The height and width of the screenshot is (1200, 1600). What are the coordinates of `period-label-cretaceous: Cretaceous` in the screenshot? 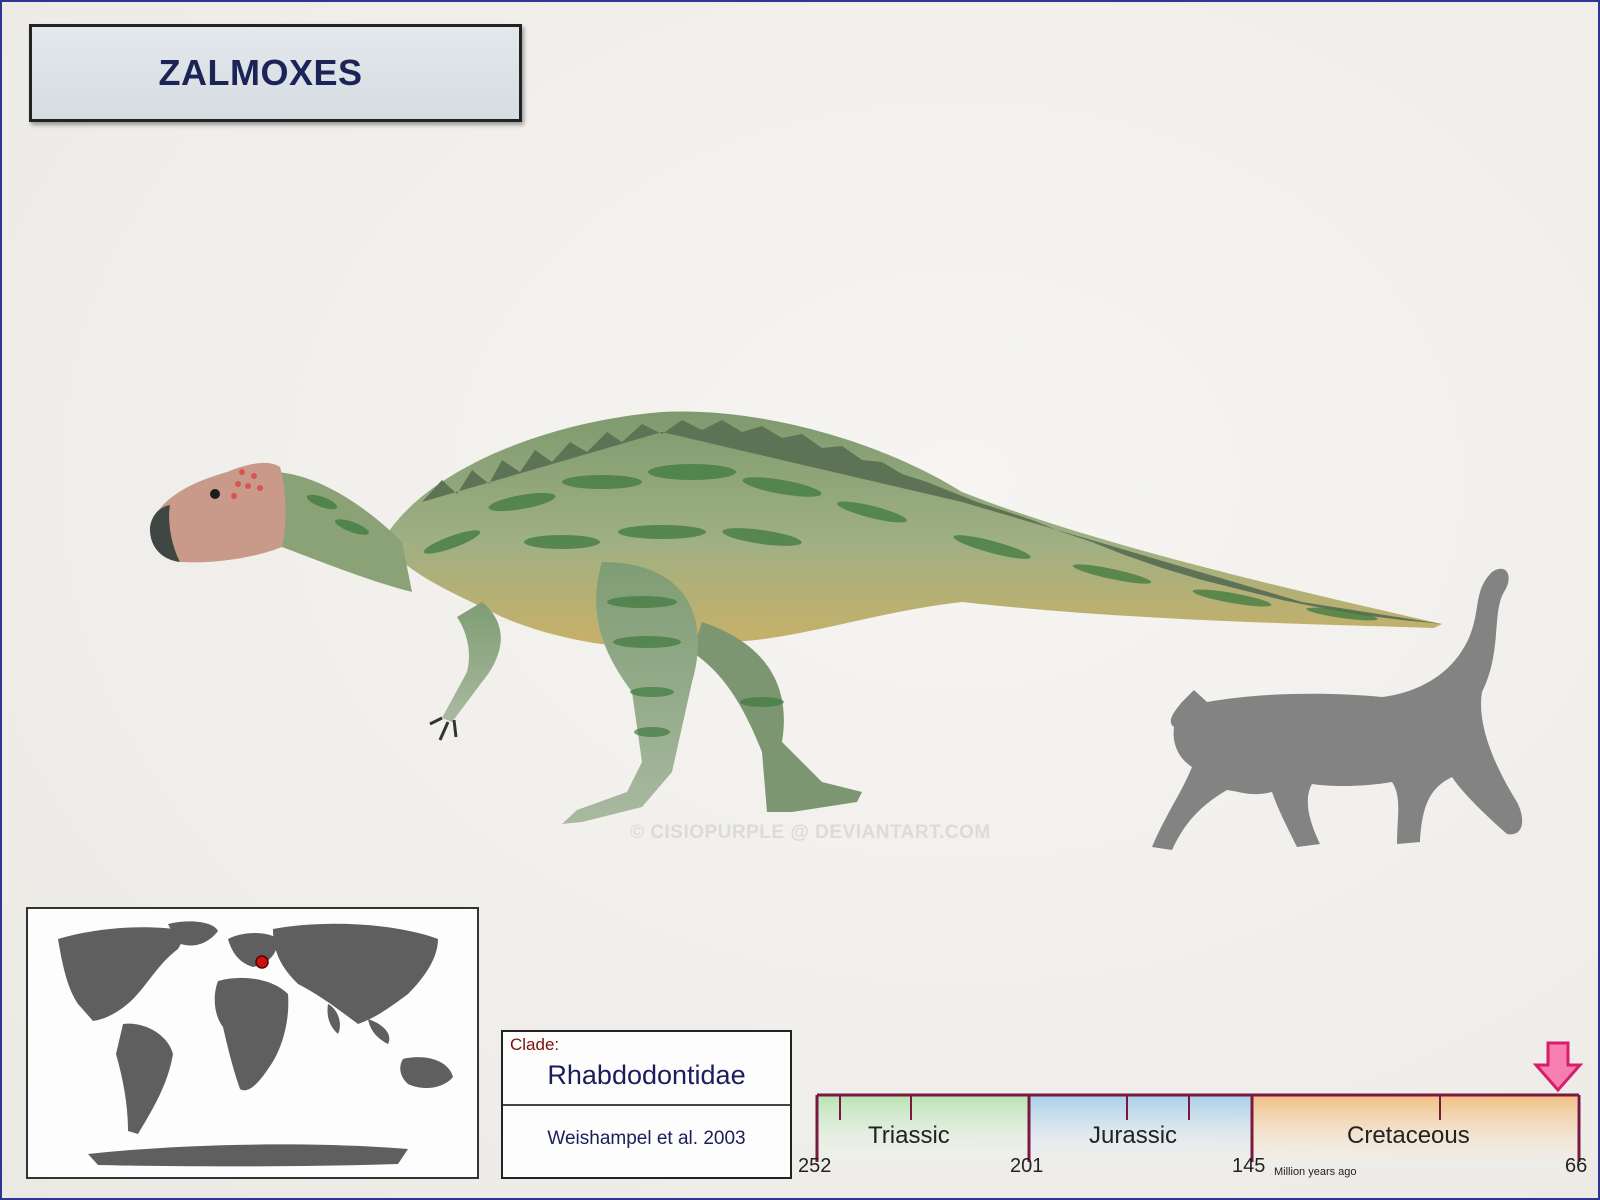 It's located at (1408, 1135).